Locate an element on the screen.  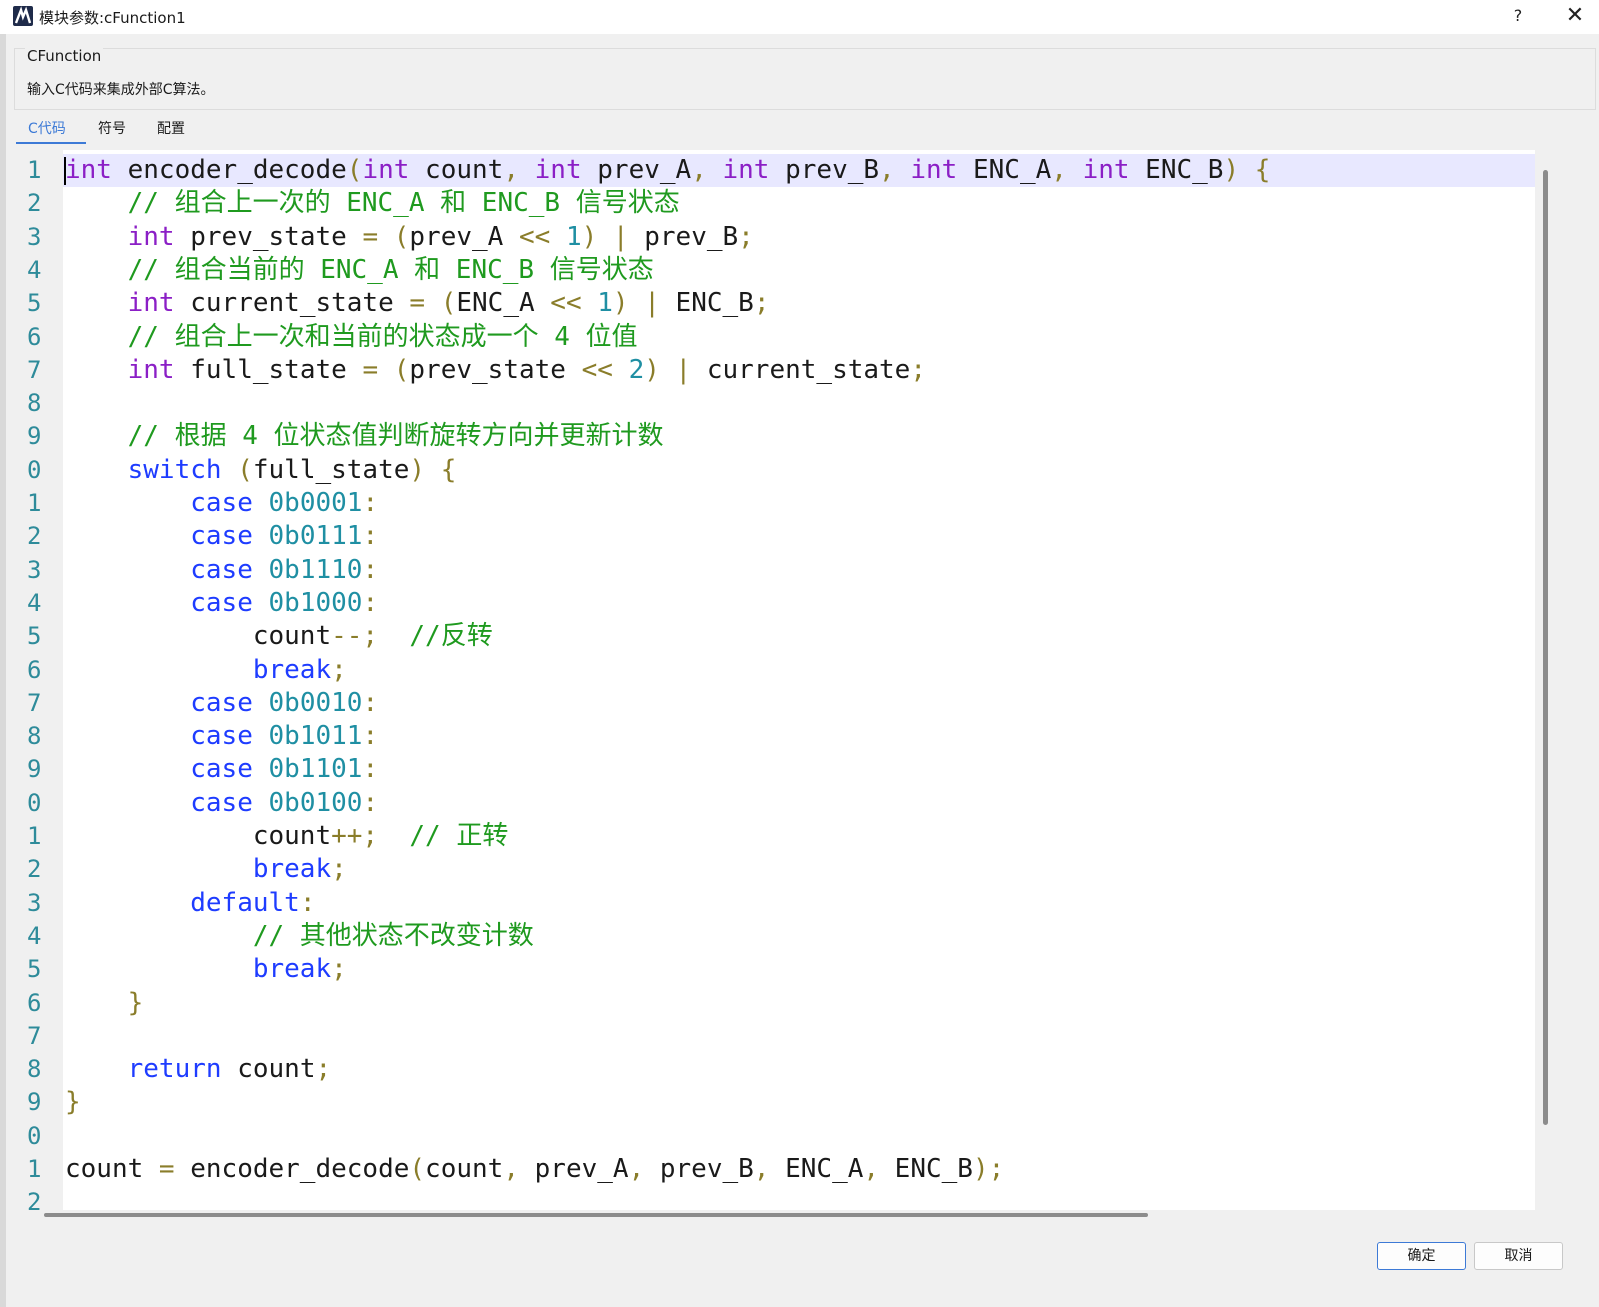
code-token: prev_state is located at coordinates (268, 236).